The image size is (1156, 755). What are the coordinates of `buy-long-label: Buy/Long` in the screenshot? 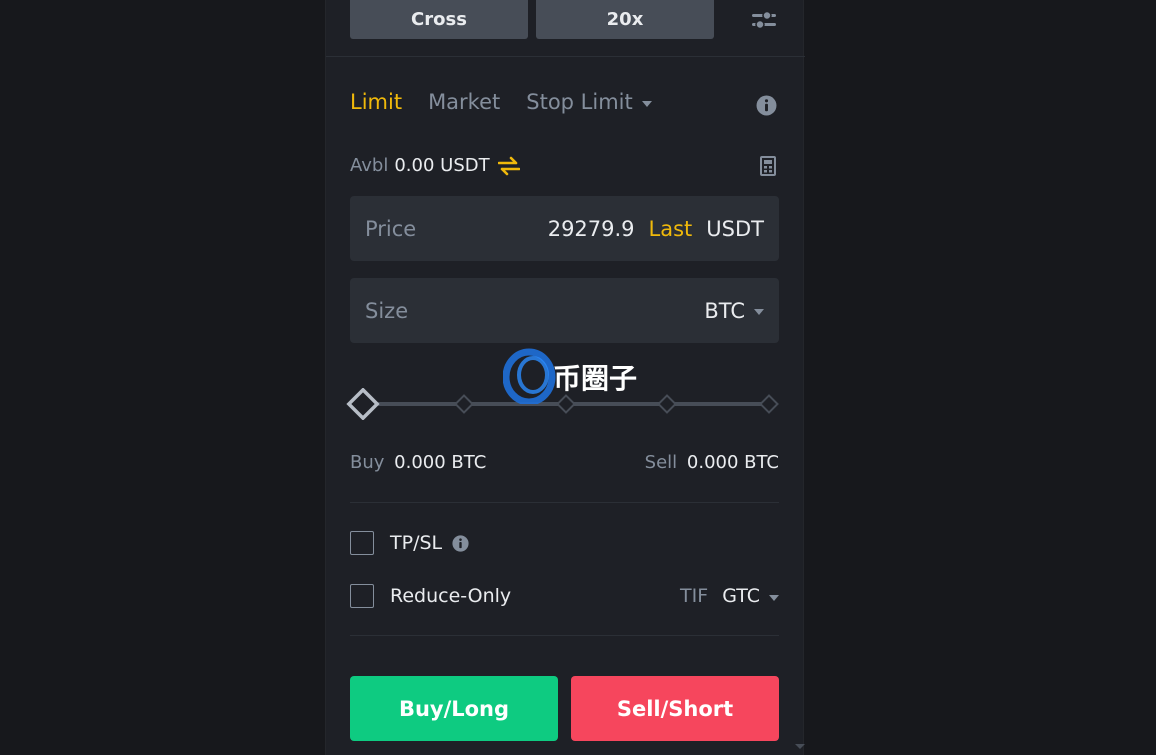 It's located at (454, 708).